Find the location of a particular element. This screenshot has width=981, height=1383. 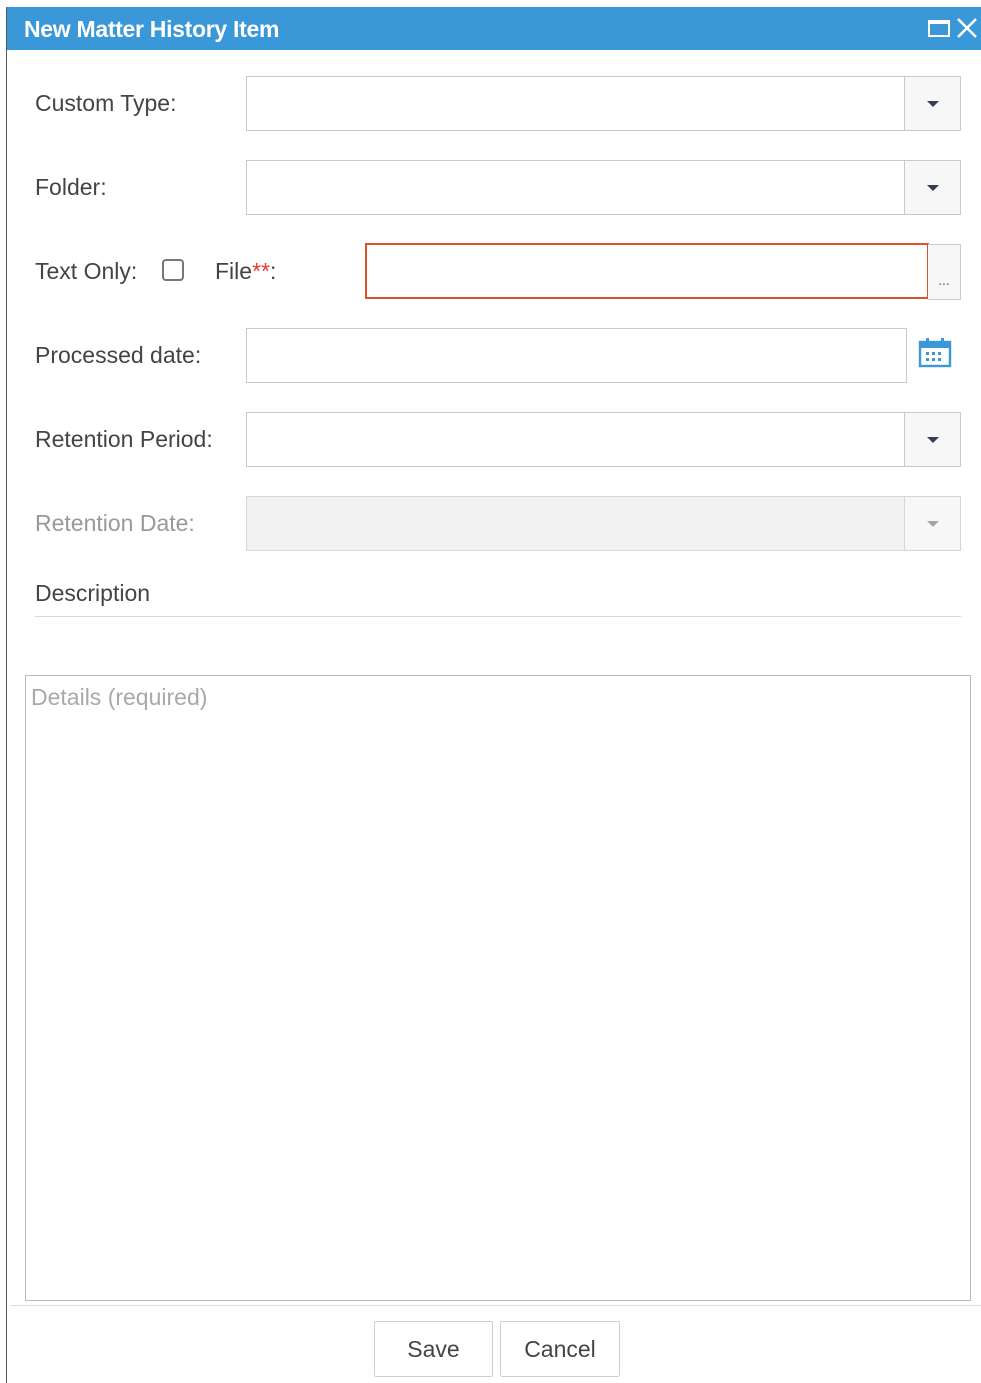

folder-label: Folder: is located at coordinates (71, 187).